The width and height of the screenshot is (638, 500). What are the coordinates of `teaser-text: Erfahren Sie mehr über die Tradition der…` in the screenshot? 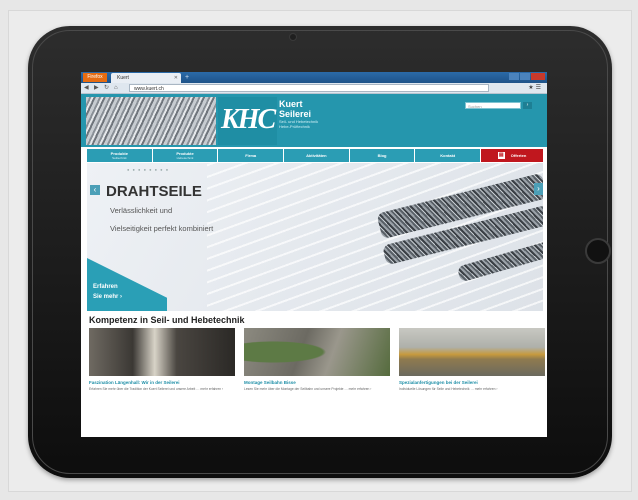 It's located at (156, 389).